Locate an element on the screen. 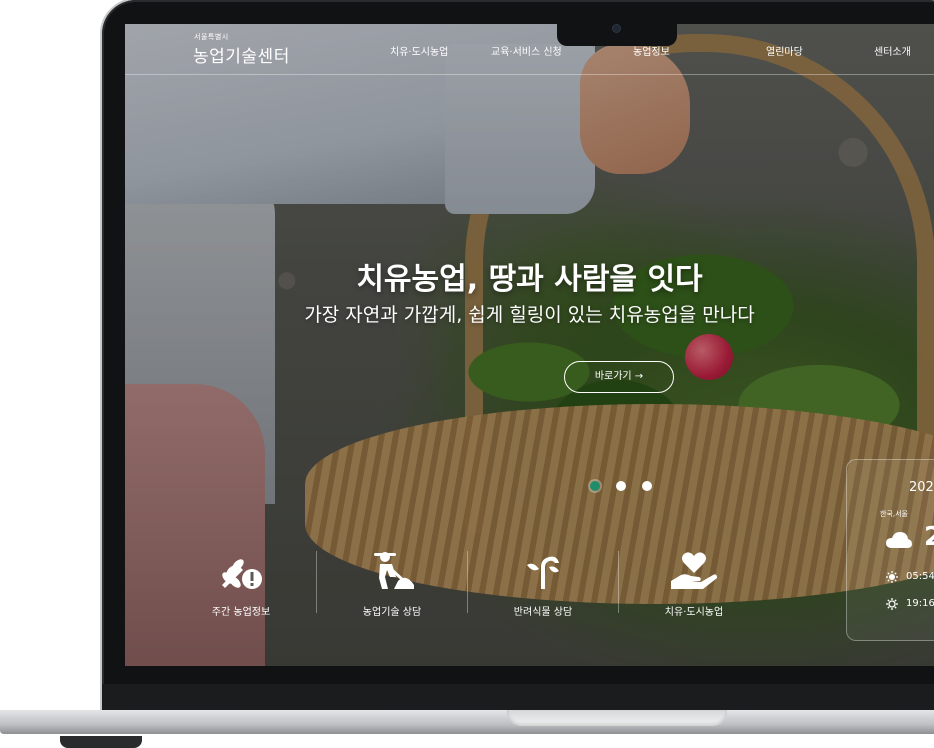 This screenshot has height=748, width=934. quicklink-label: 반려식물 상담 is located at coordinates (543, 612).